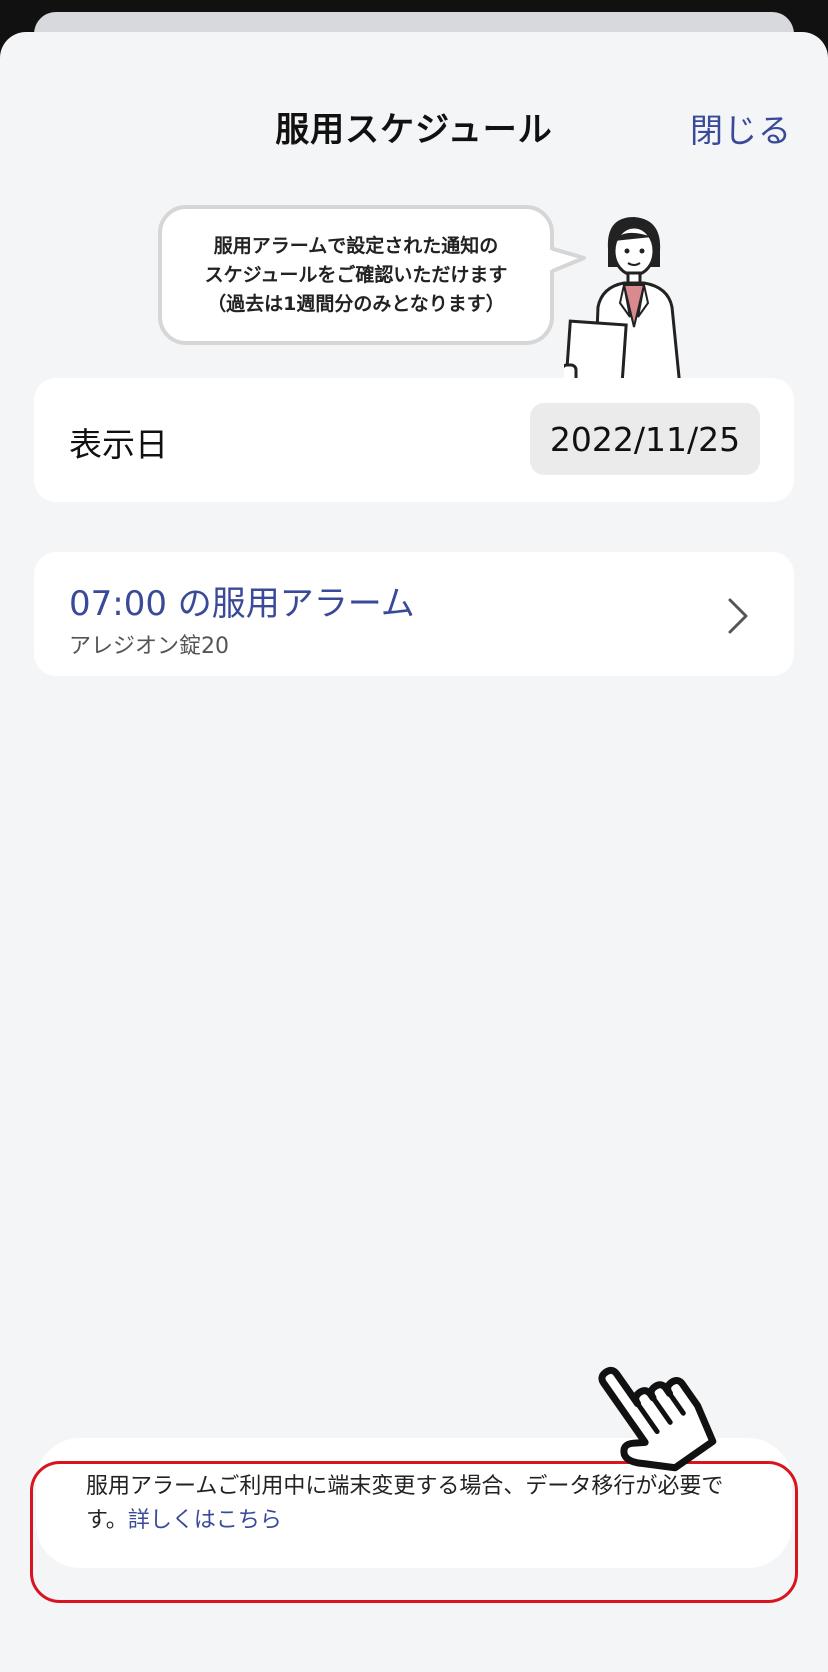 The height and width of the screenshot is (1672, 828). Describe the element at coordinates (149, 646) in the screenshot. I see `alarm-drug-name: アレジオン錠20` at that location.